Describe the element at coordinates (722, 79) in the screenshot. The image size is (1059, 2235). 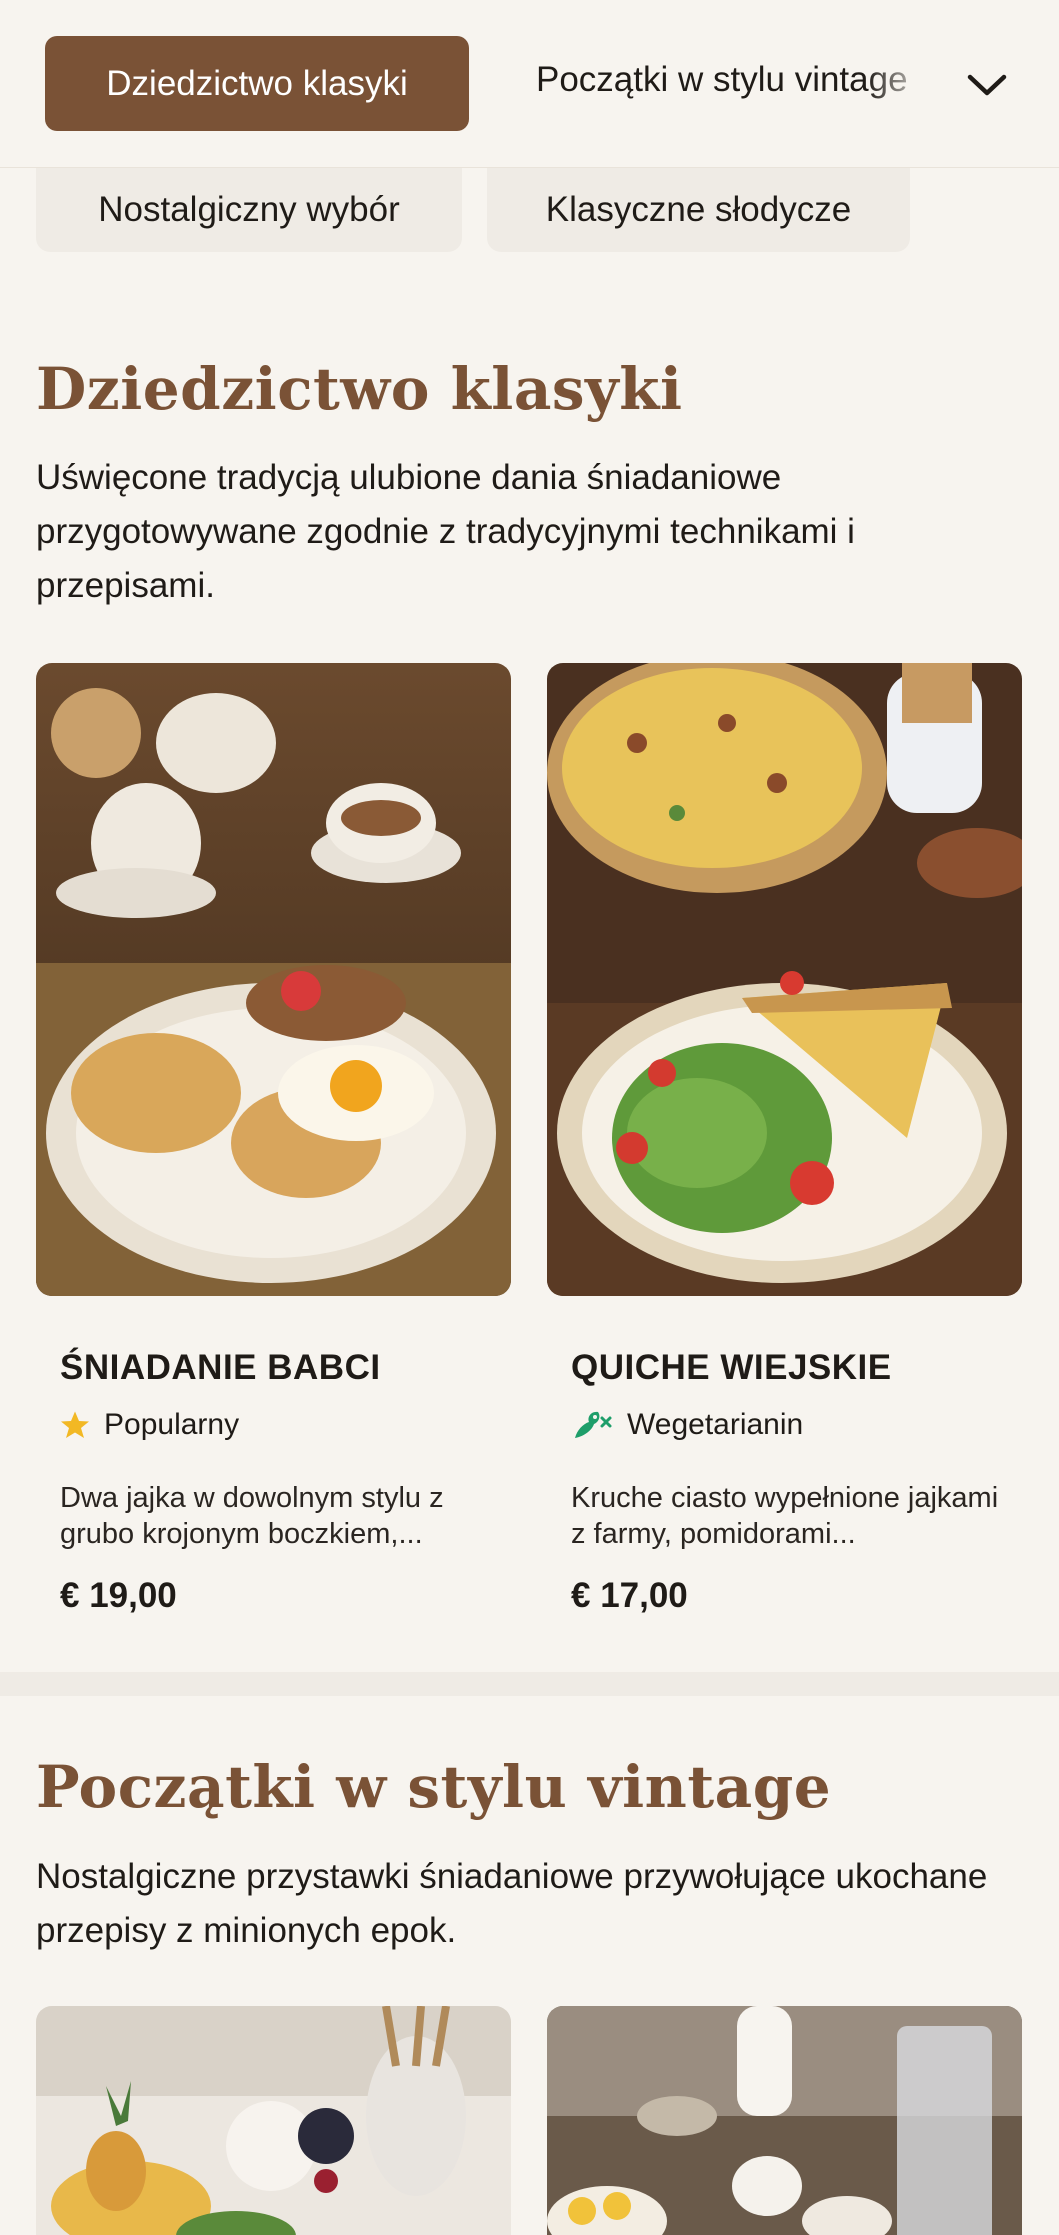
I see `category-tab-next-label: Początki w stylu vintage` at that location.